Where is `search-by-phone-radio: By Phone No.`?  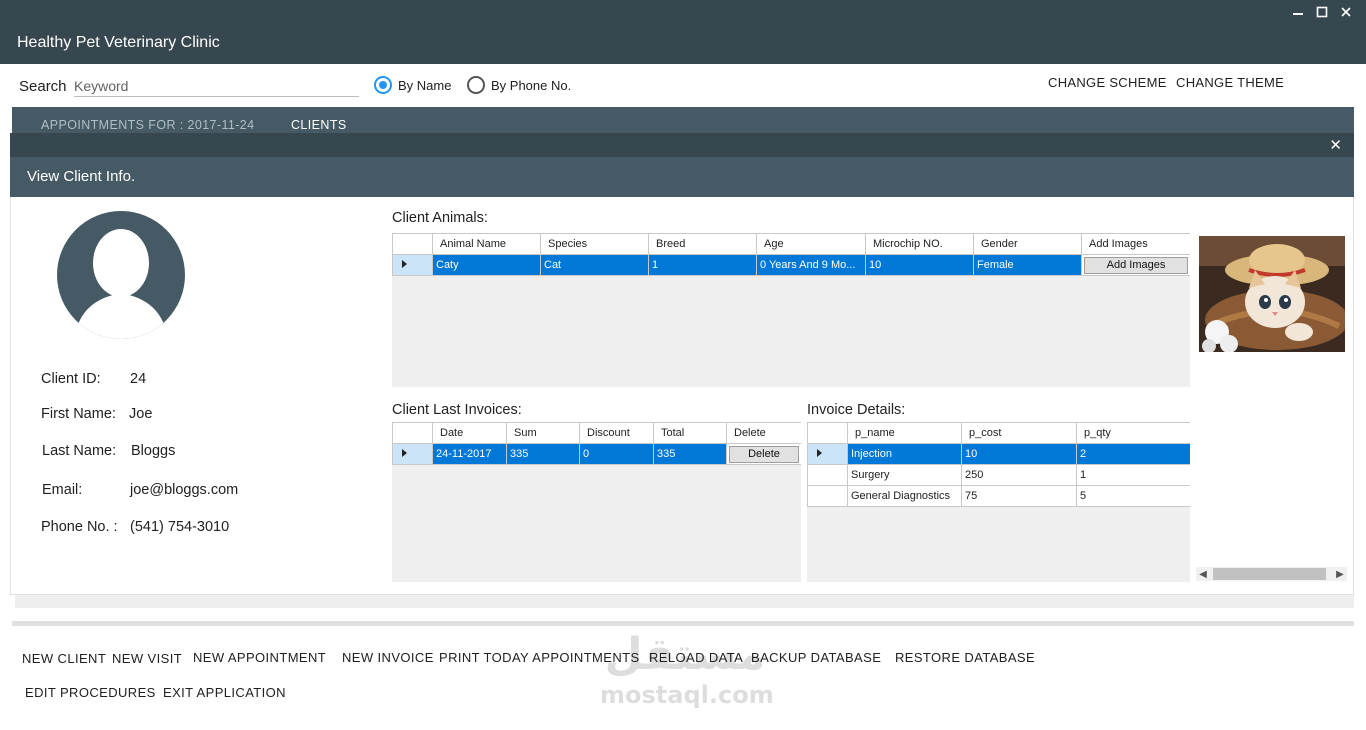 search-by-phone-radio: By Phone No. is located at coordinates (519, 85).